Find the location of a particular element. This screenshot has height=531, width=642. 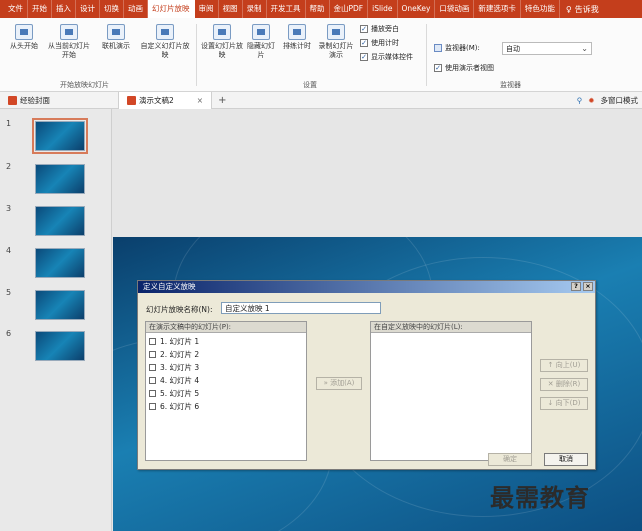

tab-8: 视图 is located at coordinates (231, 9).